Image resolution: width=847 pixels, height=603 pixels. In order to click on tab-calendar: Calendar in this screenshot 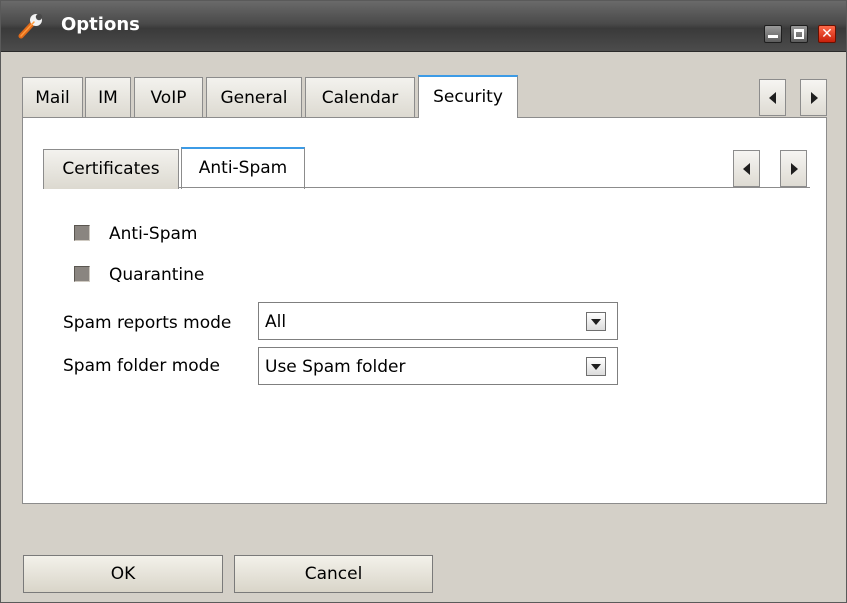, I will do `click(360, 97)`.